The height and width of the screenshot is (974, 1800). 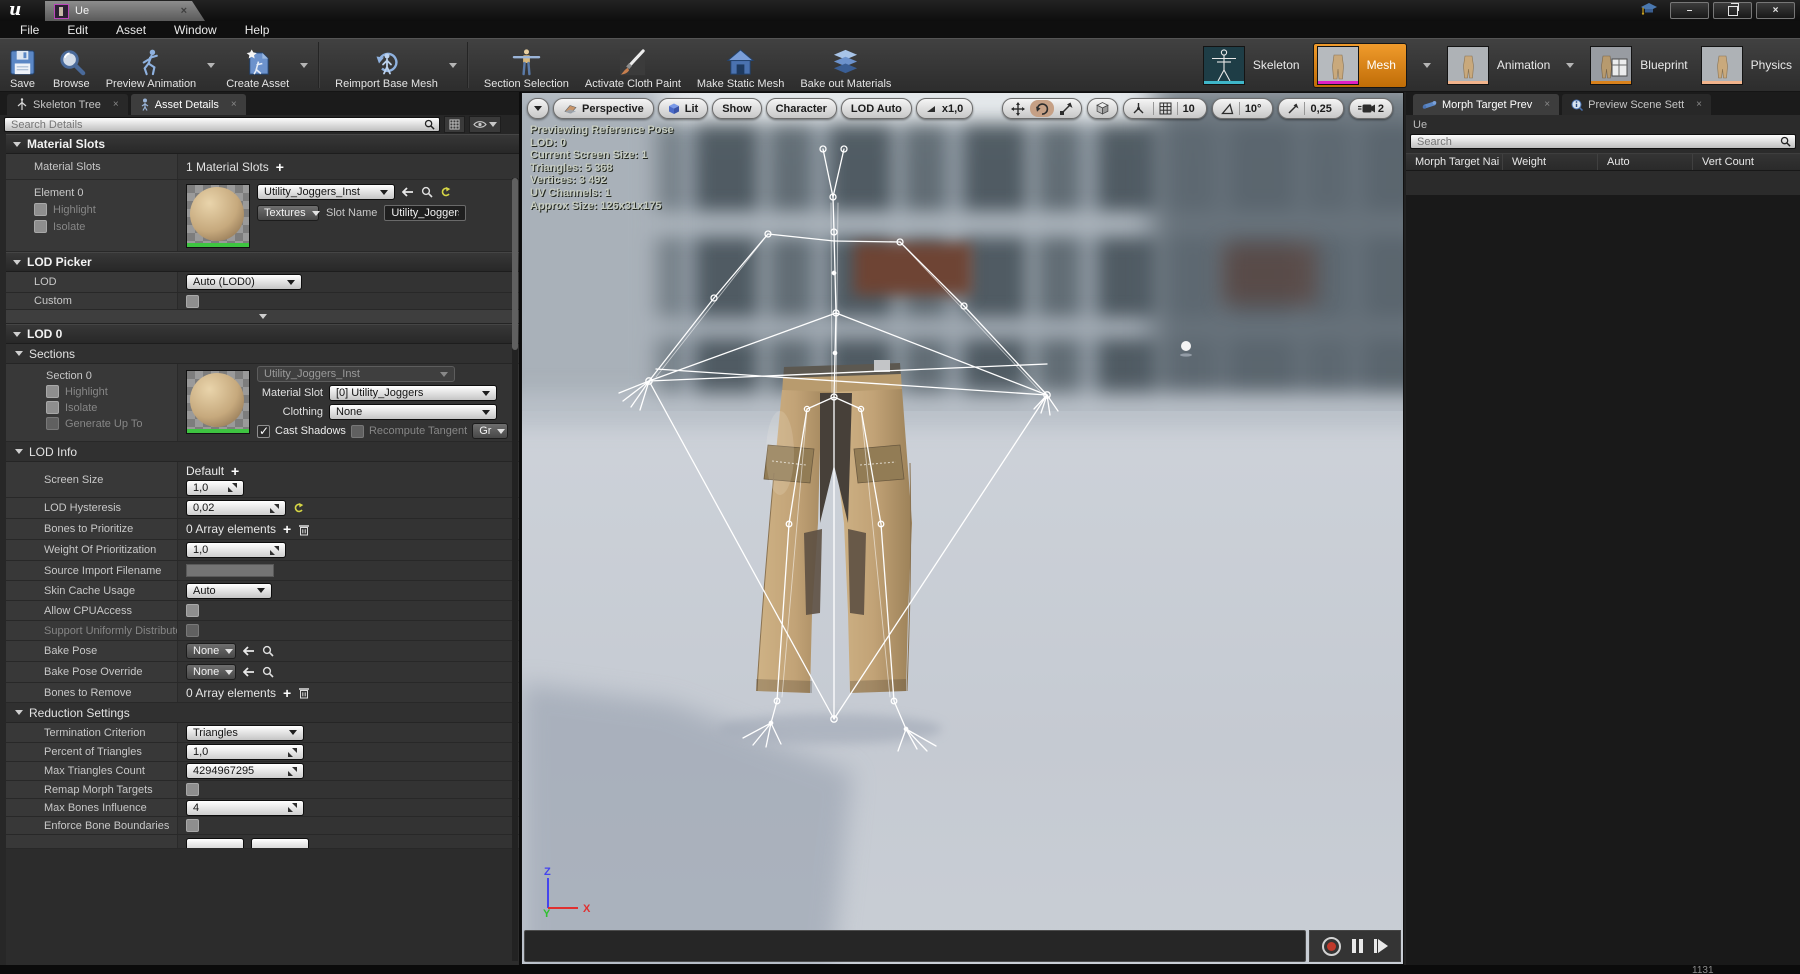 What do you see at coordinates (192, 630) in the screenshot?
I see `support-uniformly-checkbox` at bounding box center [192, 630].